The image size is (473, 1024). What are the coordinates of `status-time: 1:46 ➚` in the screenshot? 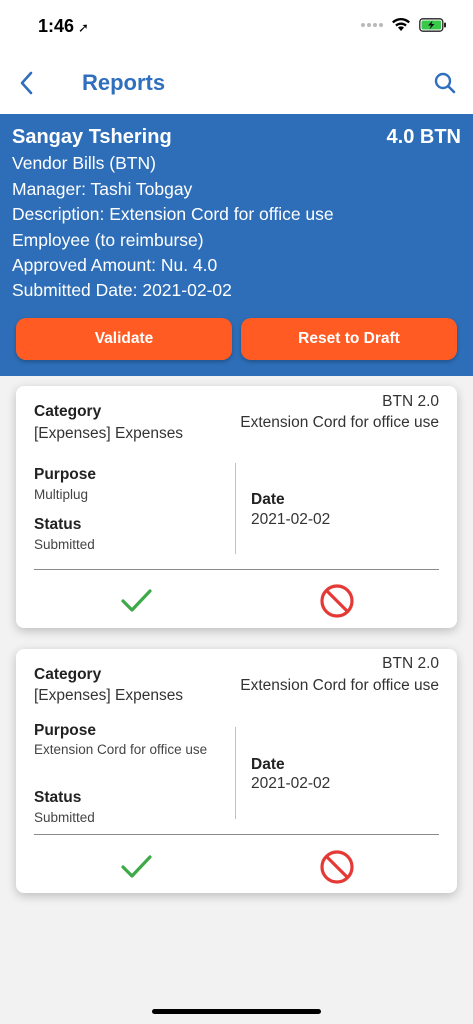 It's located at (63, 26).